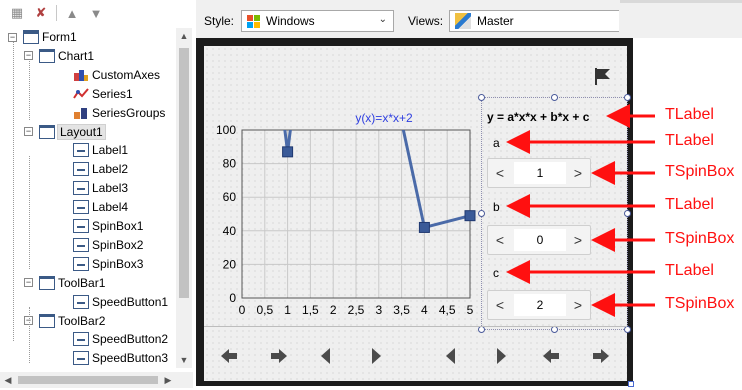 This screenshot has width=742, height=390. I want to click on annotation-tlabel-formula: TLabel, so click(689, 114).